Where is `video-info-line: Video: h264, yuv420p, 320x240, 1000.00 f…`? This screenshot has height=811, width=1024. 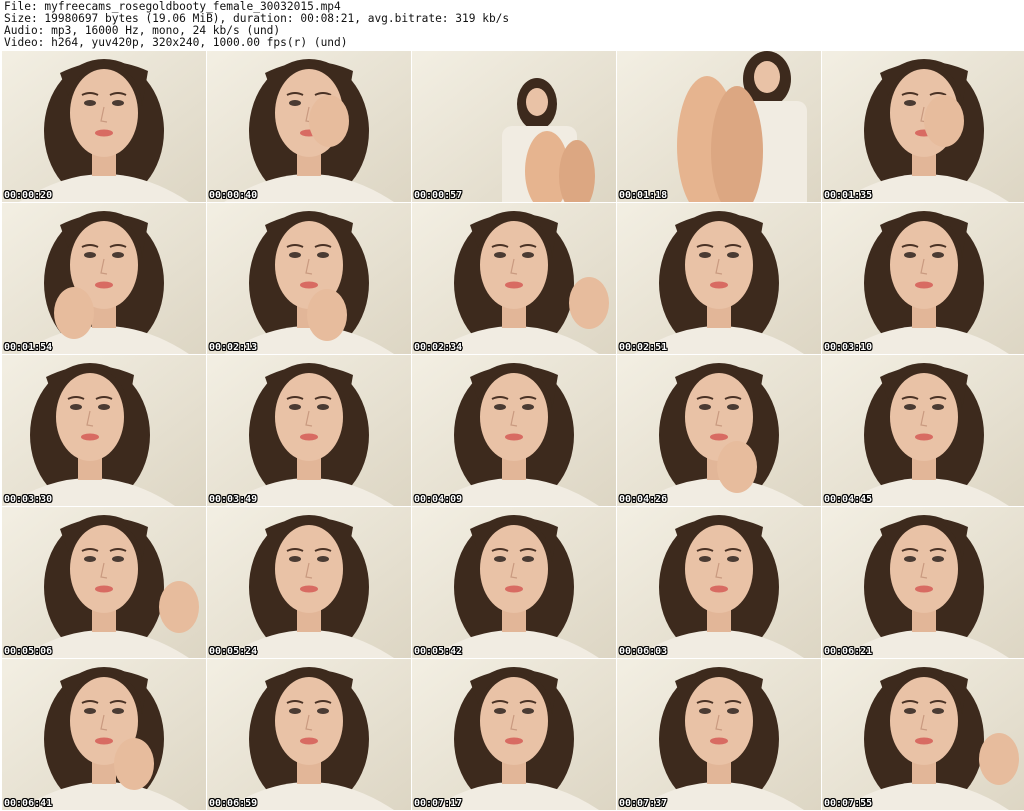 video-info-line: Video: h264, yuv420p, 320x240, 1000.00 f… is located at coordinates (176, 43).